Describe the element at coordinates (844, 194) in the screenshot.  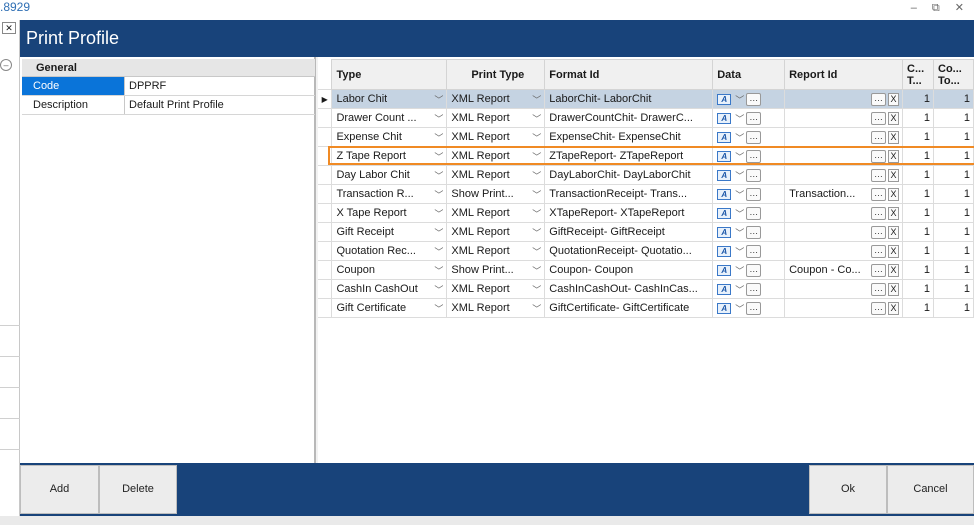
I see `report-id-cell: Transaction... … X` at that location.